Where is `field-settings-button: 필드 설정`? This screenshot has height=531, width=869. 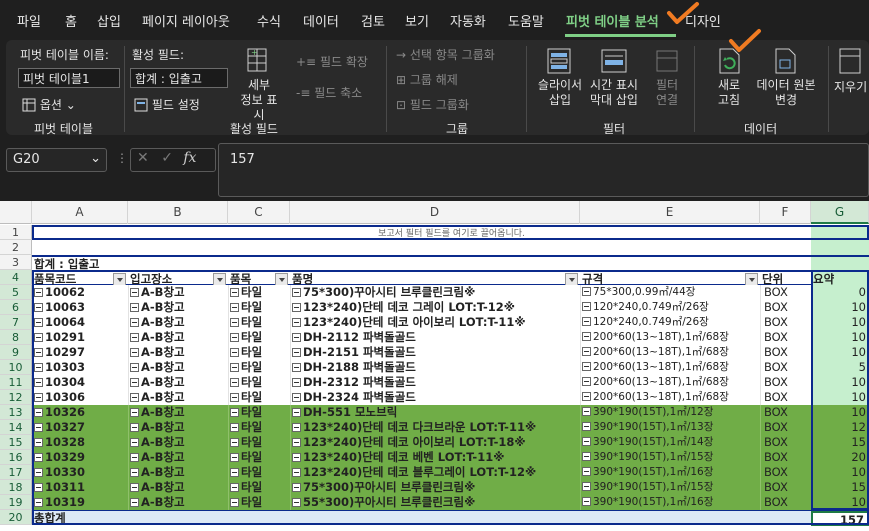 field-settings-button: 필드 설정 is located at coordinates (167, 104).